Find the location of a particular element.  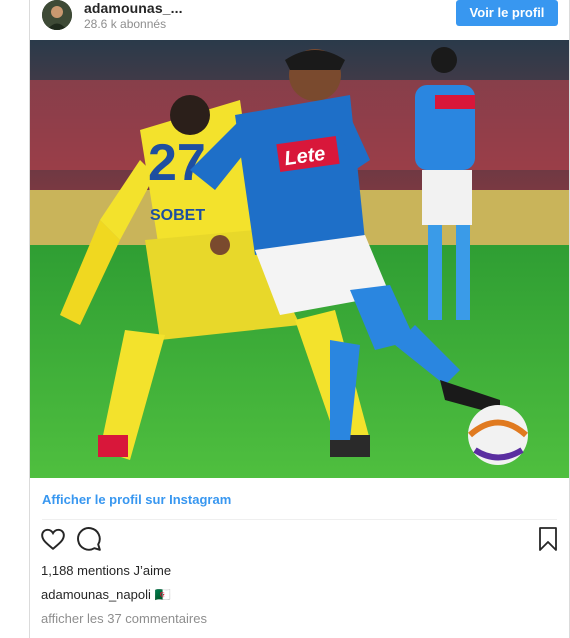

view-profile-button: Voir le profil is located at coordinates (507, 13).